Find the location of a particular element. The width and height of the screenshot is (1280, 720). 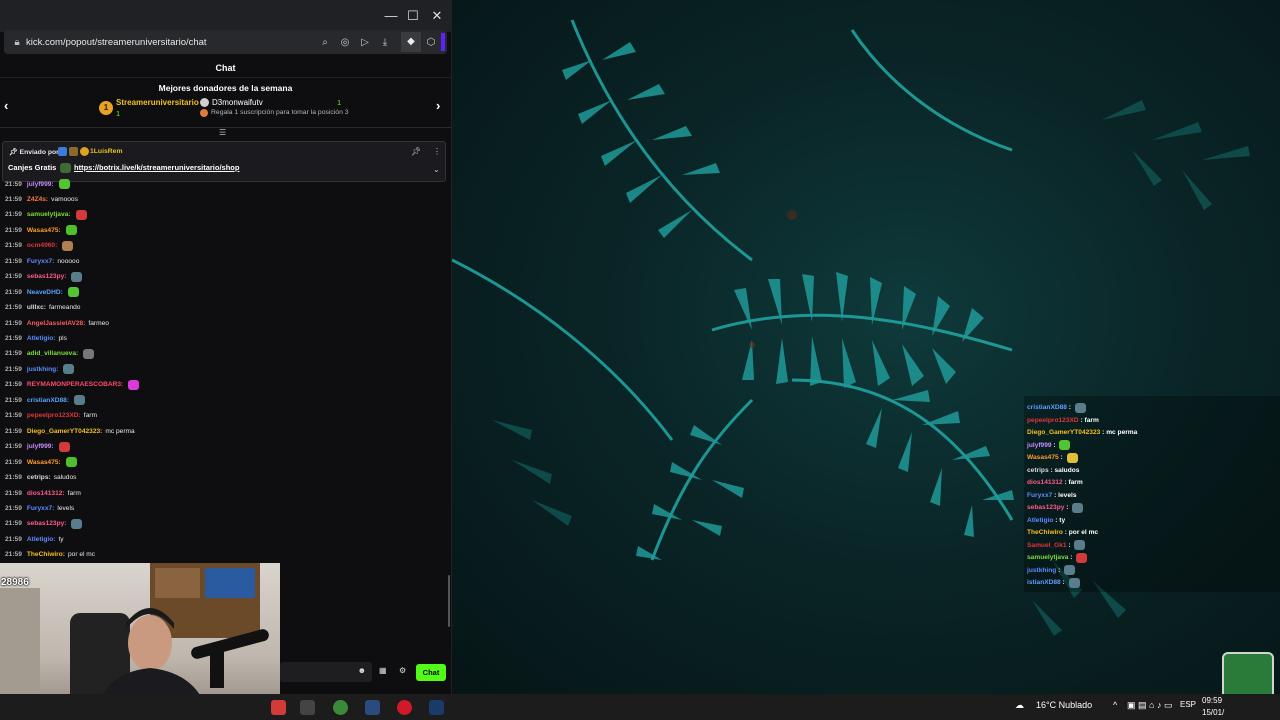

chat-message: 21:59 NeaveDHD: is located at coordinates (42, 292).